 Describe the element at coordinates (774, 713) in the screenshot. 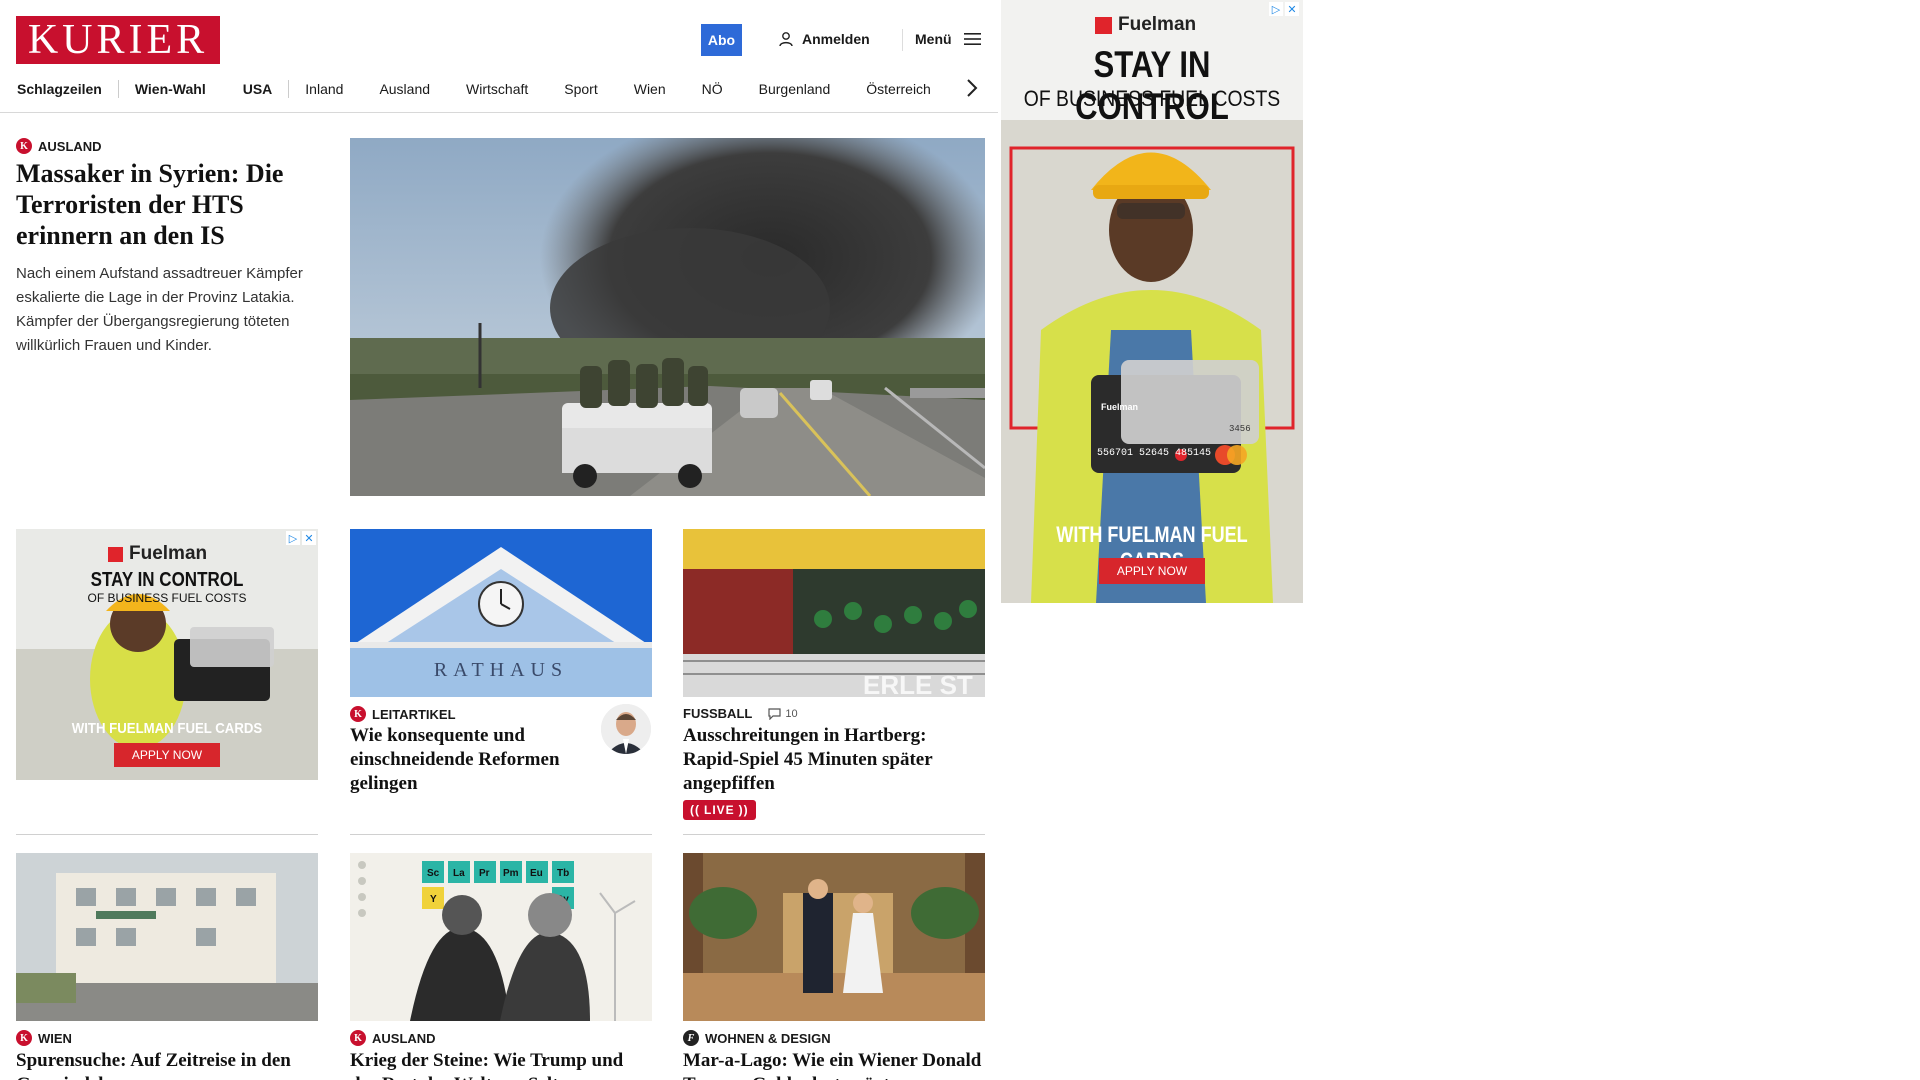

I see `comment-icon` at that location.